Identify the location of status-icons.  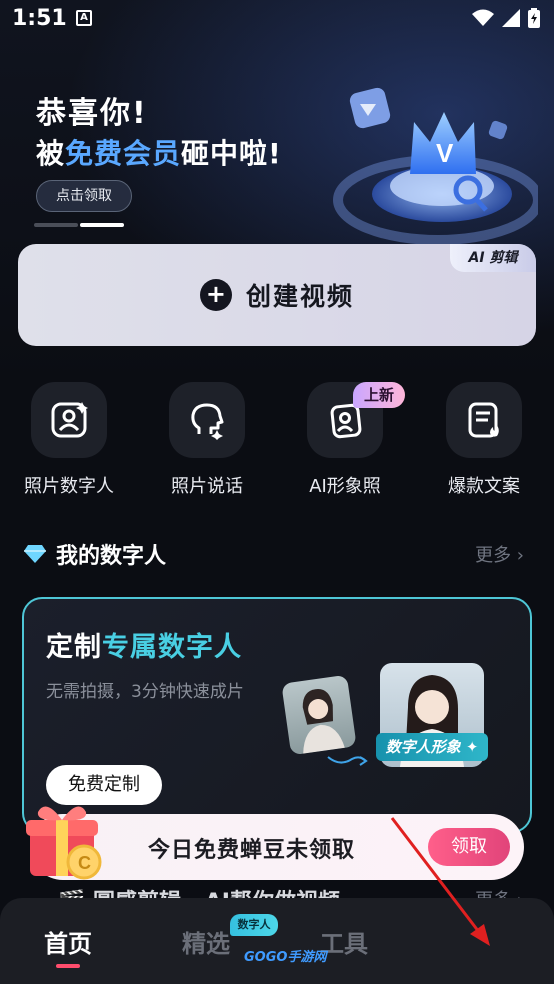
(506, 18).